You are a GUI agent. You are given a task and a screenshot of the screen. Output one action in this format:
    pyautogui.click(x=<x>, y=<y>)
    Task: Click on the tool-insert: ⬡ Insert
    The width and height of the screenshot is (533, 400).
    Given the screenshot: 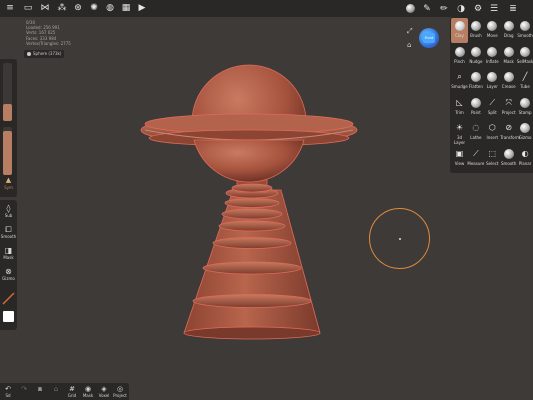 What is the action you would take?
    pyautogui.click(x=492, y=132)
    